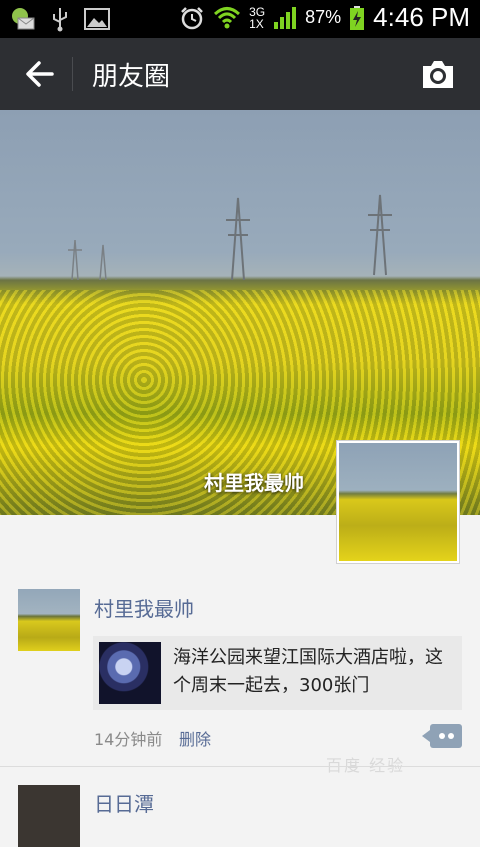  I want to click on post-separator, so click(240, 766).